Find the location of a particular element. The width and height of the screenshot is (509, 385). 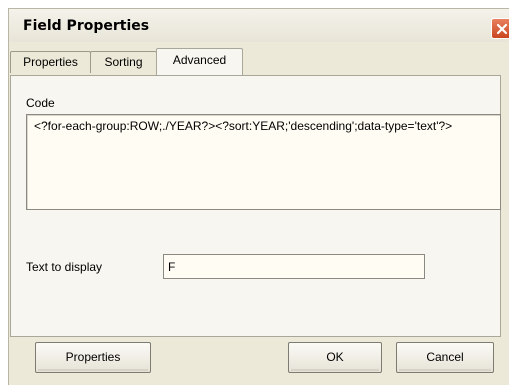

properties-button-label: Properties is located at coordinates (93, 357).